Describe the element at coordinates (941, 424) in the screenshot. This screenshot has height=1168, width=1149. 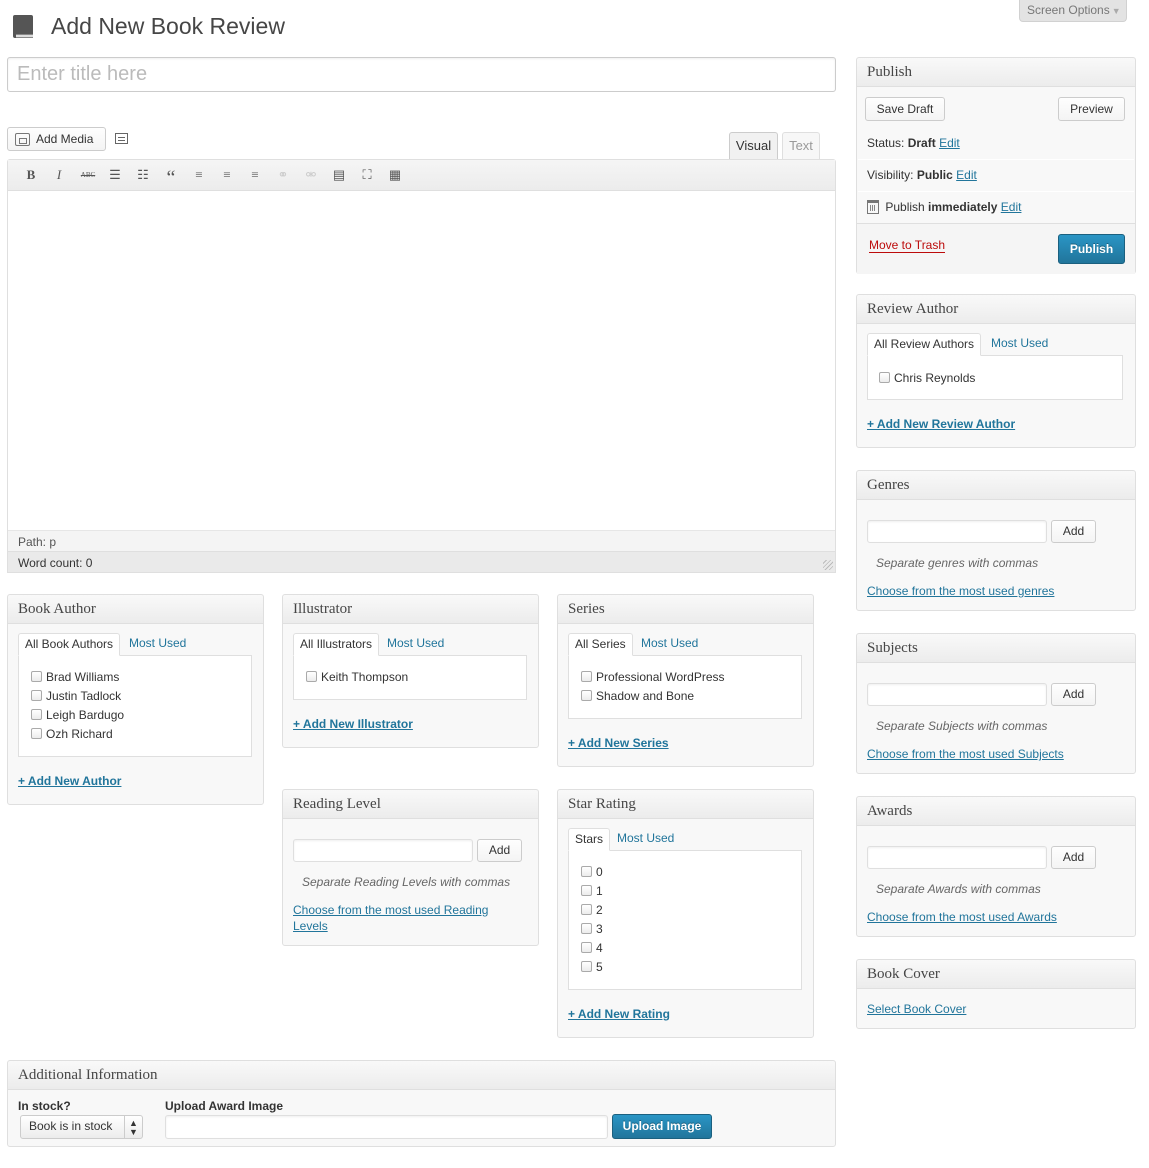
I see `add-new-review-author-link: + Add New Review Author` at that location.